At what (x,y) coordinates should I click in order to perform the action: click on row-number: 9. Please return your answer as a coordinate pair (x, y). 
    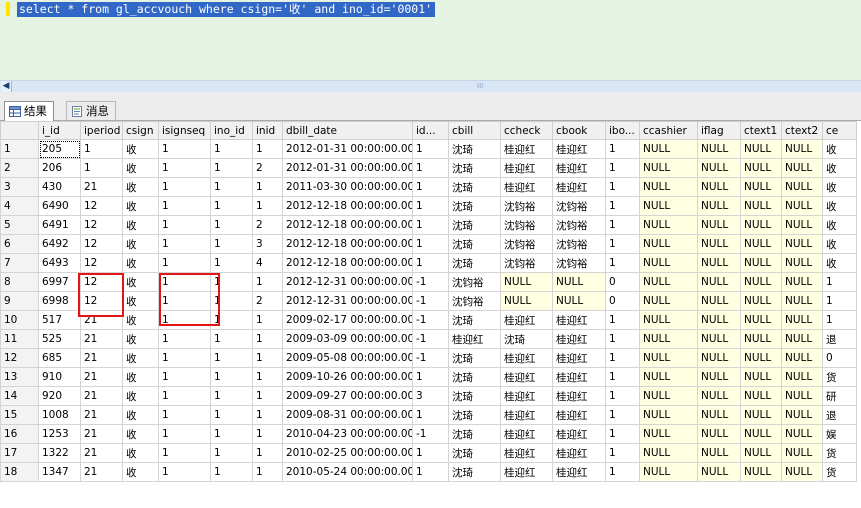
    Looking at the image, I should click on (19, 301).